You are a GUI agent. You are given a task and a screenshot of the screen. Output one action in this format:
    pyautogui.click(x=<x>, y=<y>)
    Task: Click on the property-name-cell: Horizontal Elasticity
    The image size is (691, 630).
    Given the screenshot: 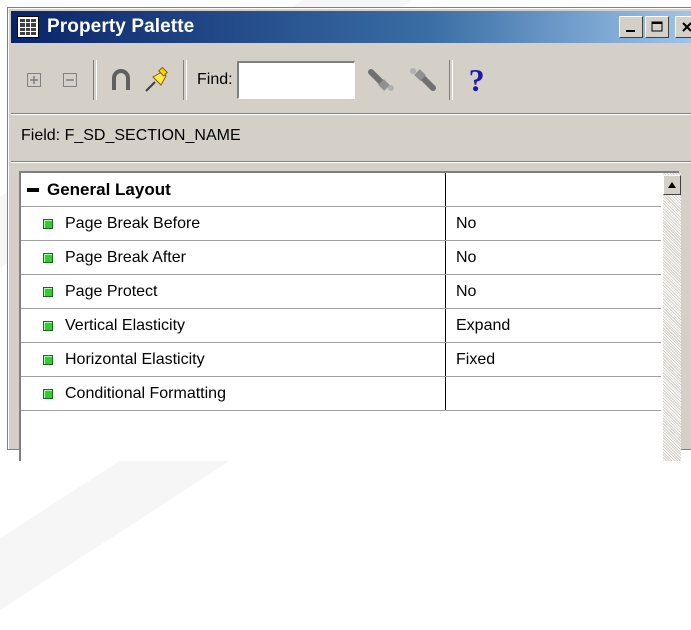 What is the action you would take?
    pyautogui.click(x=233, y=359)
    